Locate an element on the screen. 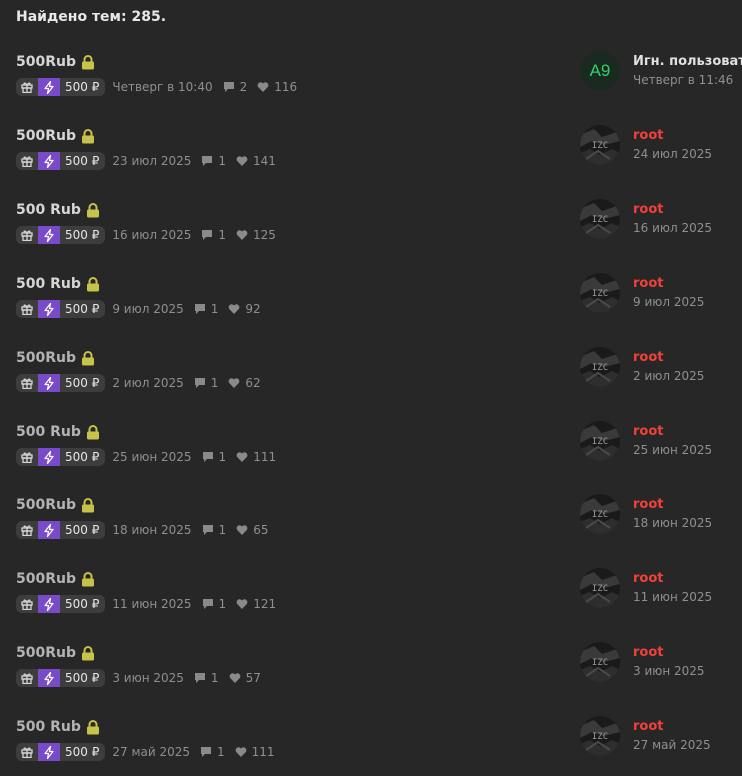  thread-row: 500 Rub is located at coordinates (371, 459).